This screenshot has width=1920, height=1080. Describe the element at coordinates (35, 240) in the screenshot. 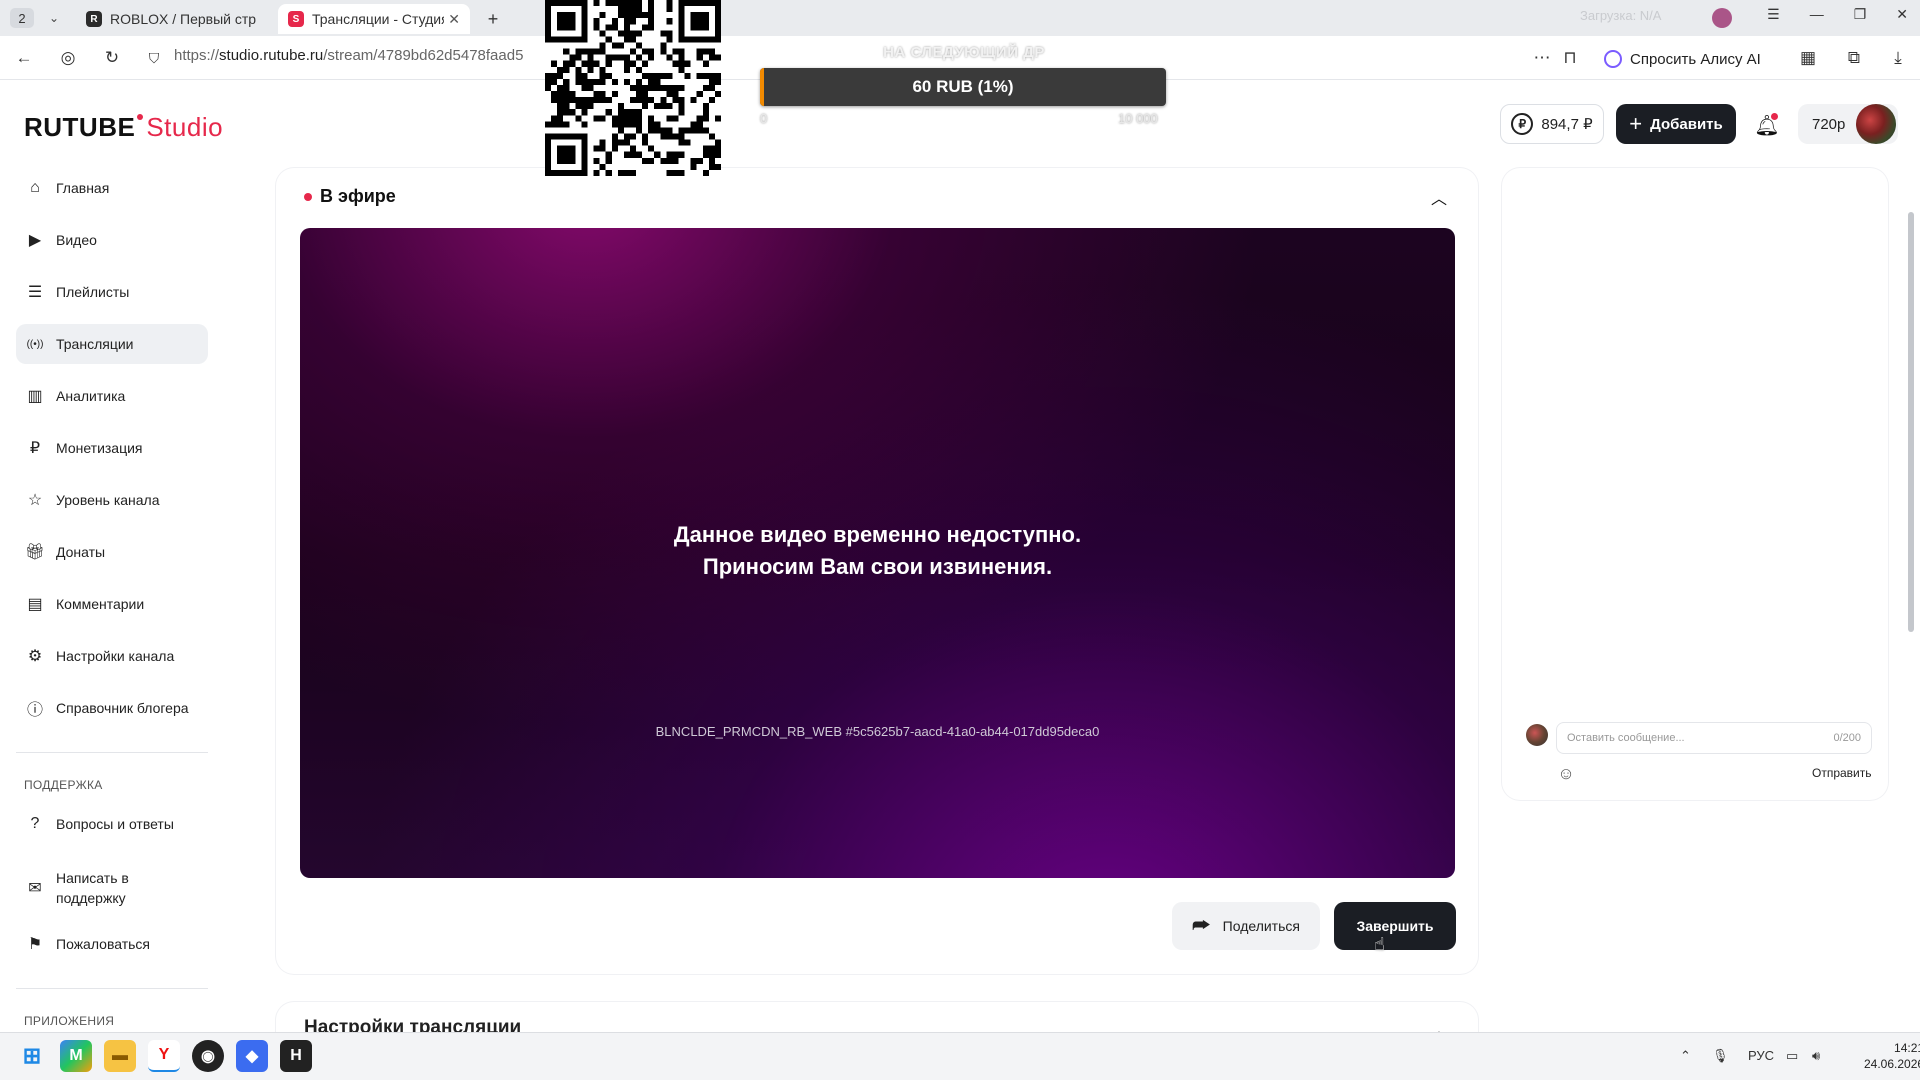

I see `video-icon: ▶` at that location.